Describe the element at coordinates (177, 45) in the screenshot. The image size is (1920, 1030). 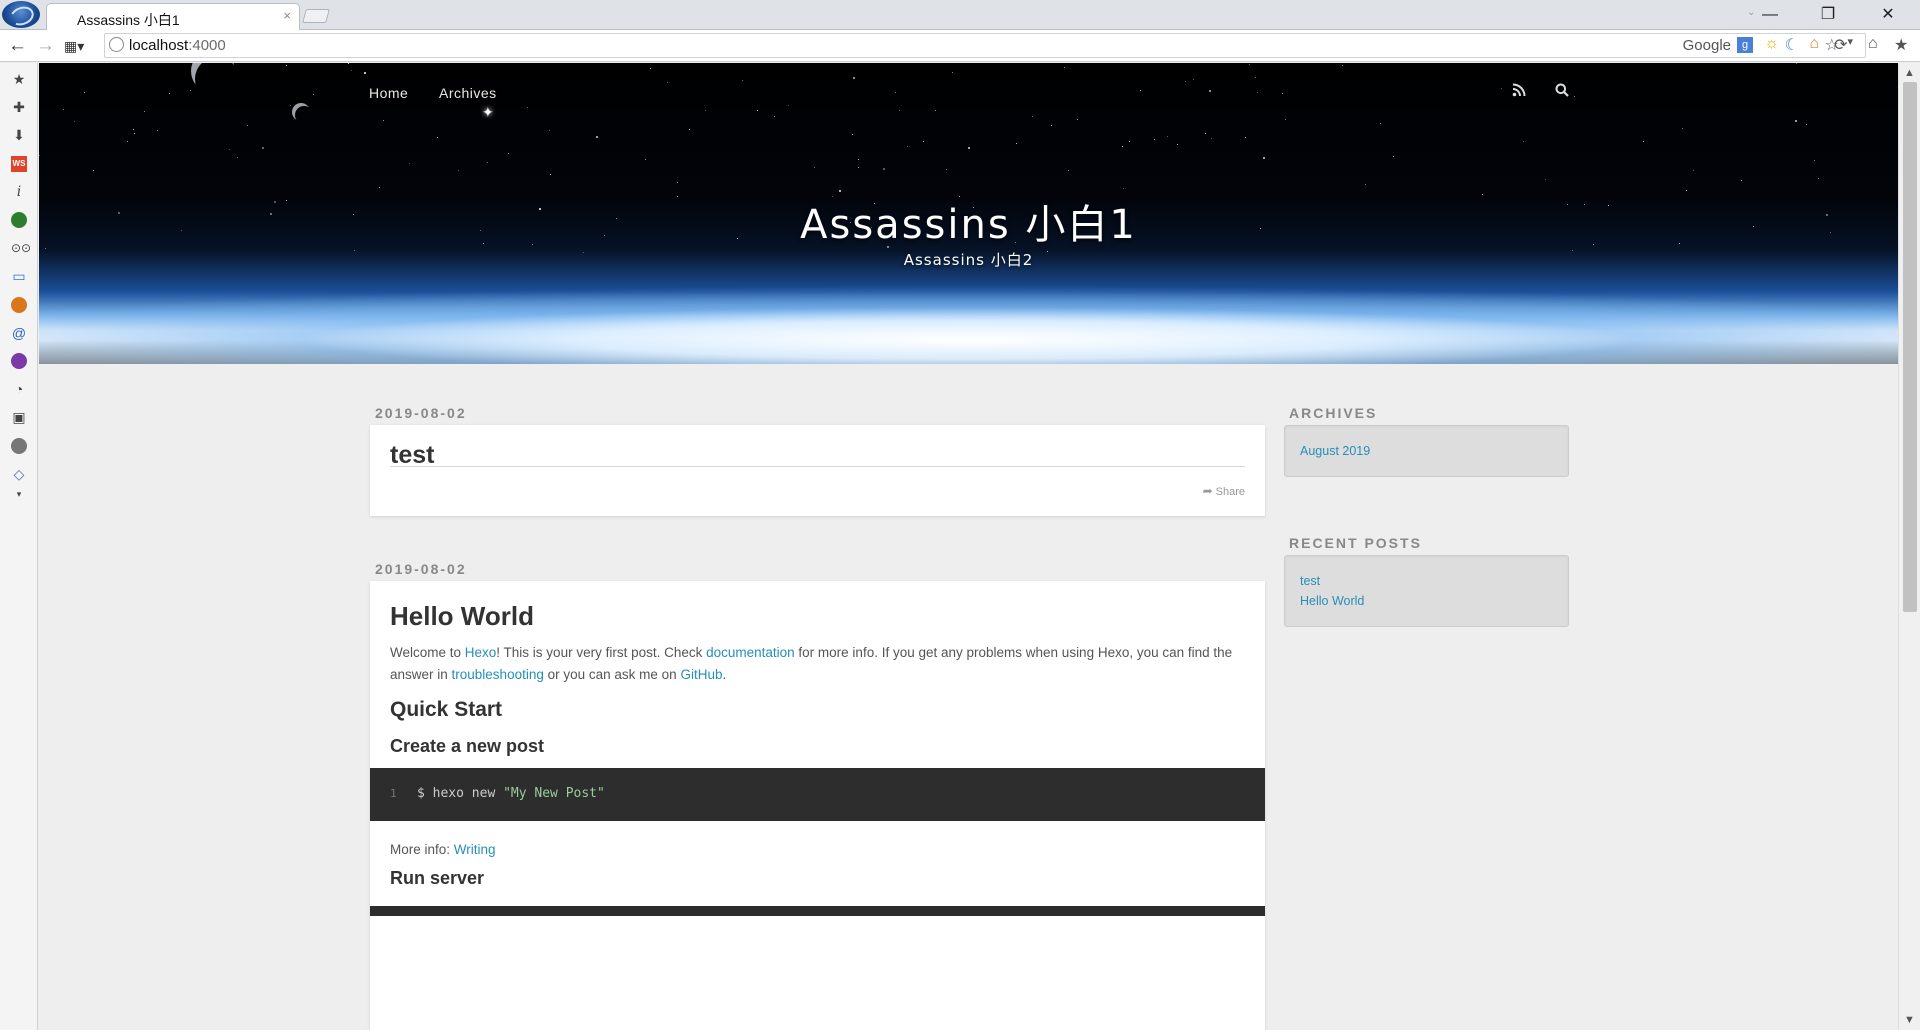
I see `url-text: localhost:4000` at that location.